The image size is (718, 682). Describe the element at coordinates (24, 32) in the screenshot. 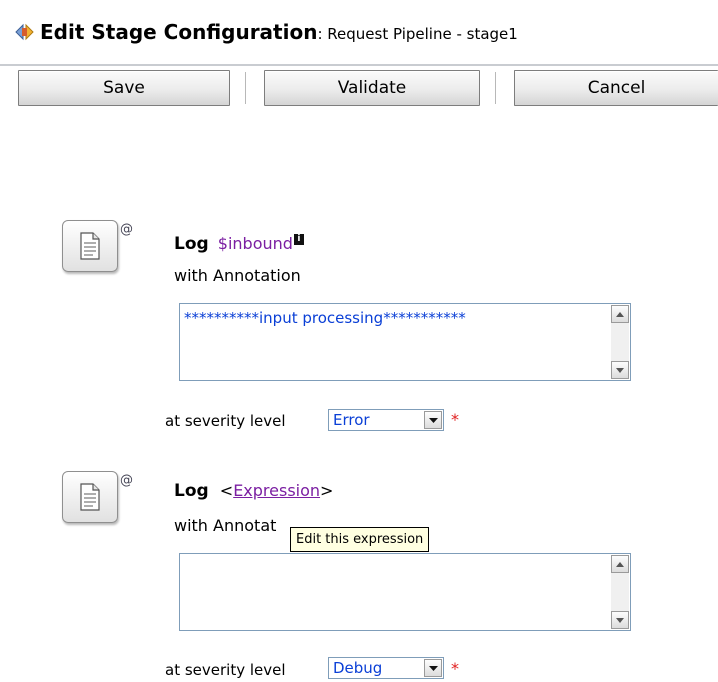

I see `stage-config-icon` at that location.